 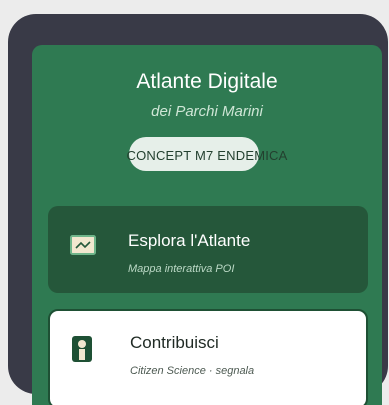 What do you see at coordinates (192, 371) in the screenshot?
I see `contribute-subtitle: Citizen Science · segnala` at bounding box center [192, 371].